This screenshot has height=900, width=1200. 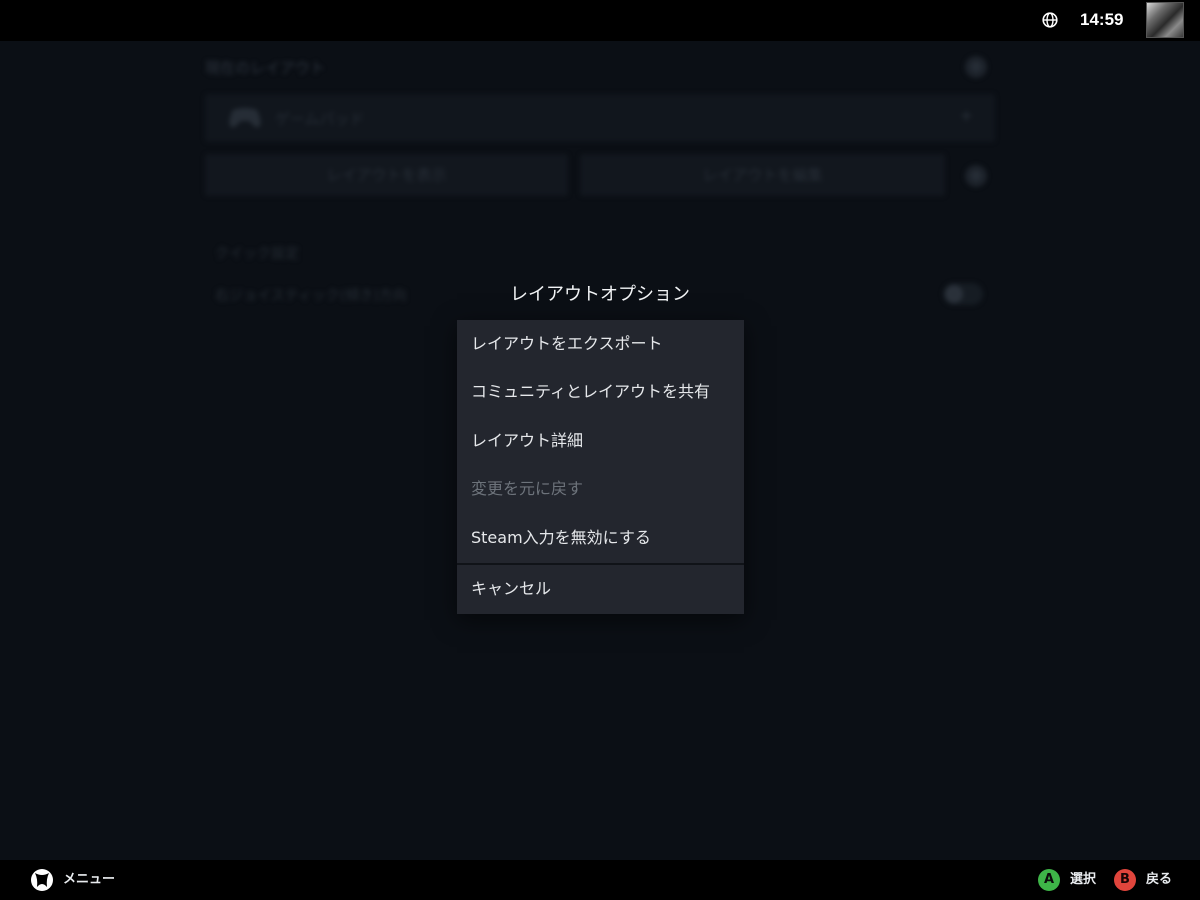 What do you see at coordinates (89, 880) in the screenshot?
I see `menu-hint-label: メニュー` at bounding box center [89, 880].